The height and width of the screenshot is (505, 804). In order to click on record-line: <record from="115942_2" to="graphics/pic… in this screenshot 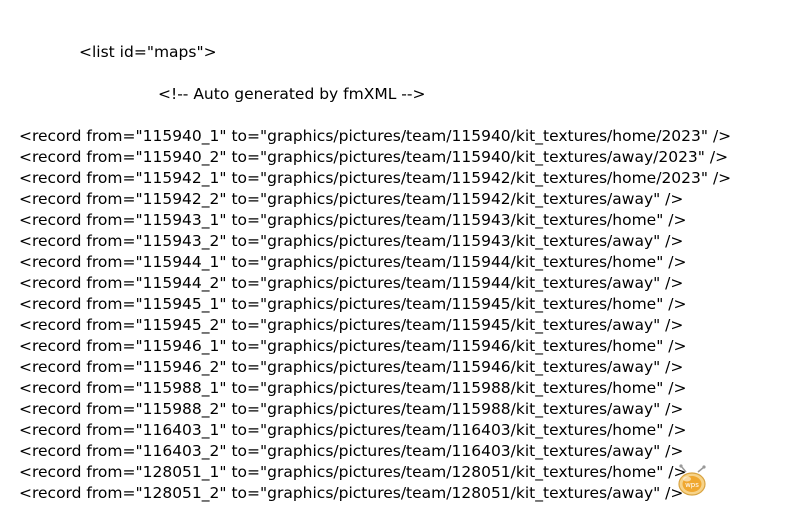, I will do `click(351, 199)`.